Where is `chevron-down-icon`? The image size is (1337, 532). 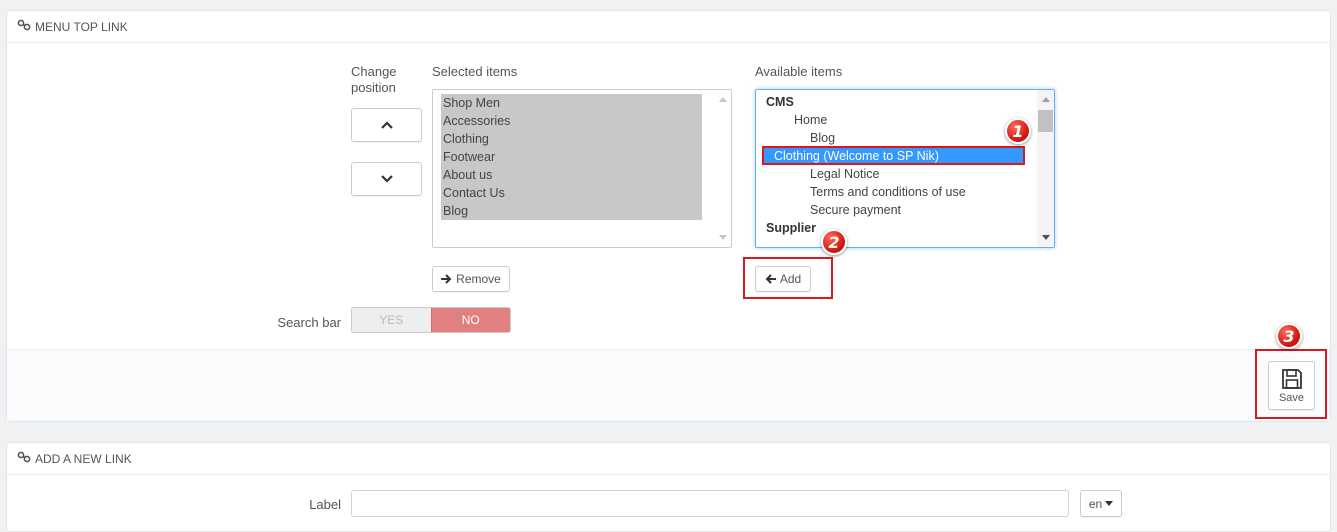 chevron-down-icon is located at coordinates (386, 179).